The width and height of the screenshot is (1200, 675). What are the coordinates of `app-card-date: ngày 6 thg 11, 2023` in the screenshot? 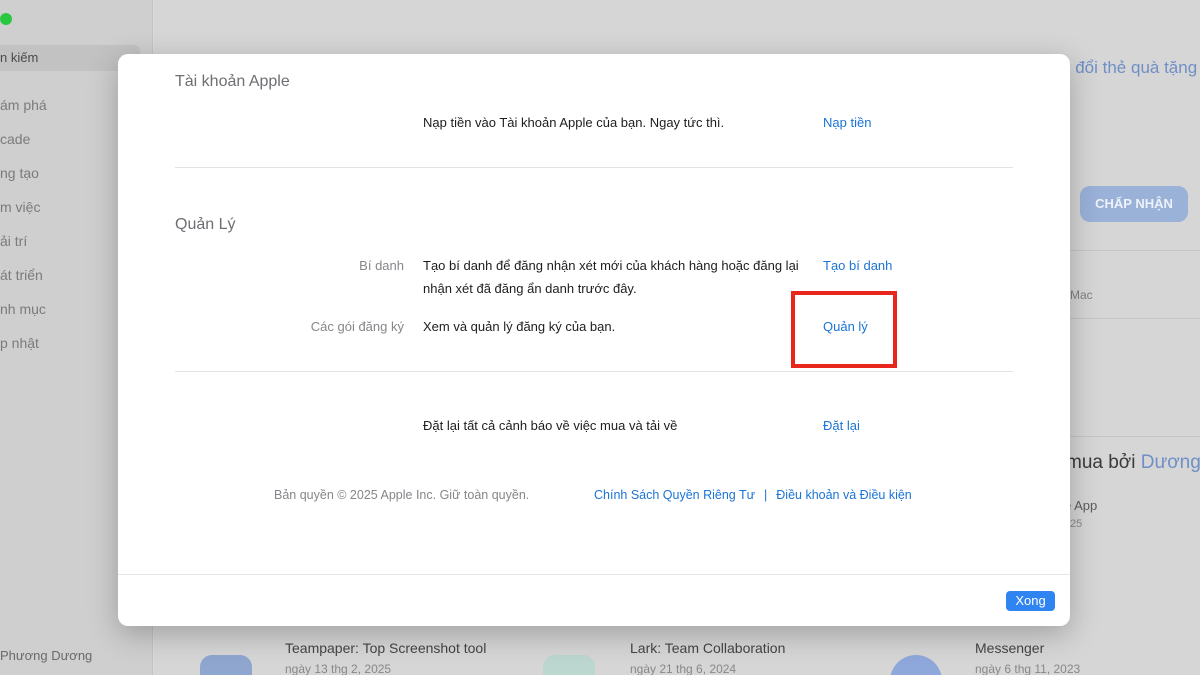 It's located at (1028, 668).